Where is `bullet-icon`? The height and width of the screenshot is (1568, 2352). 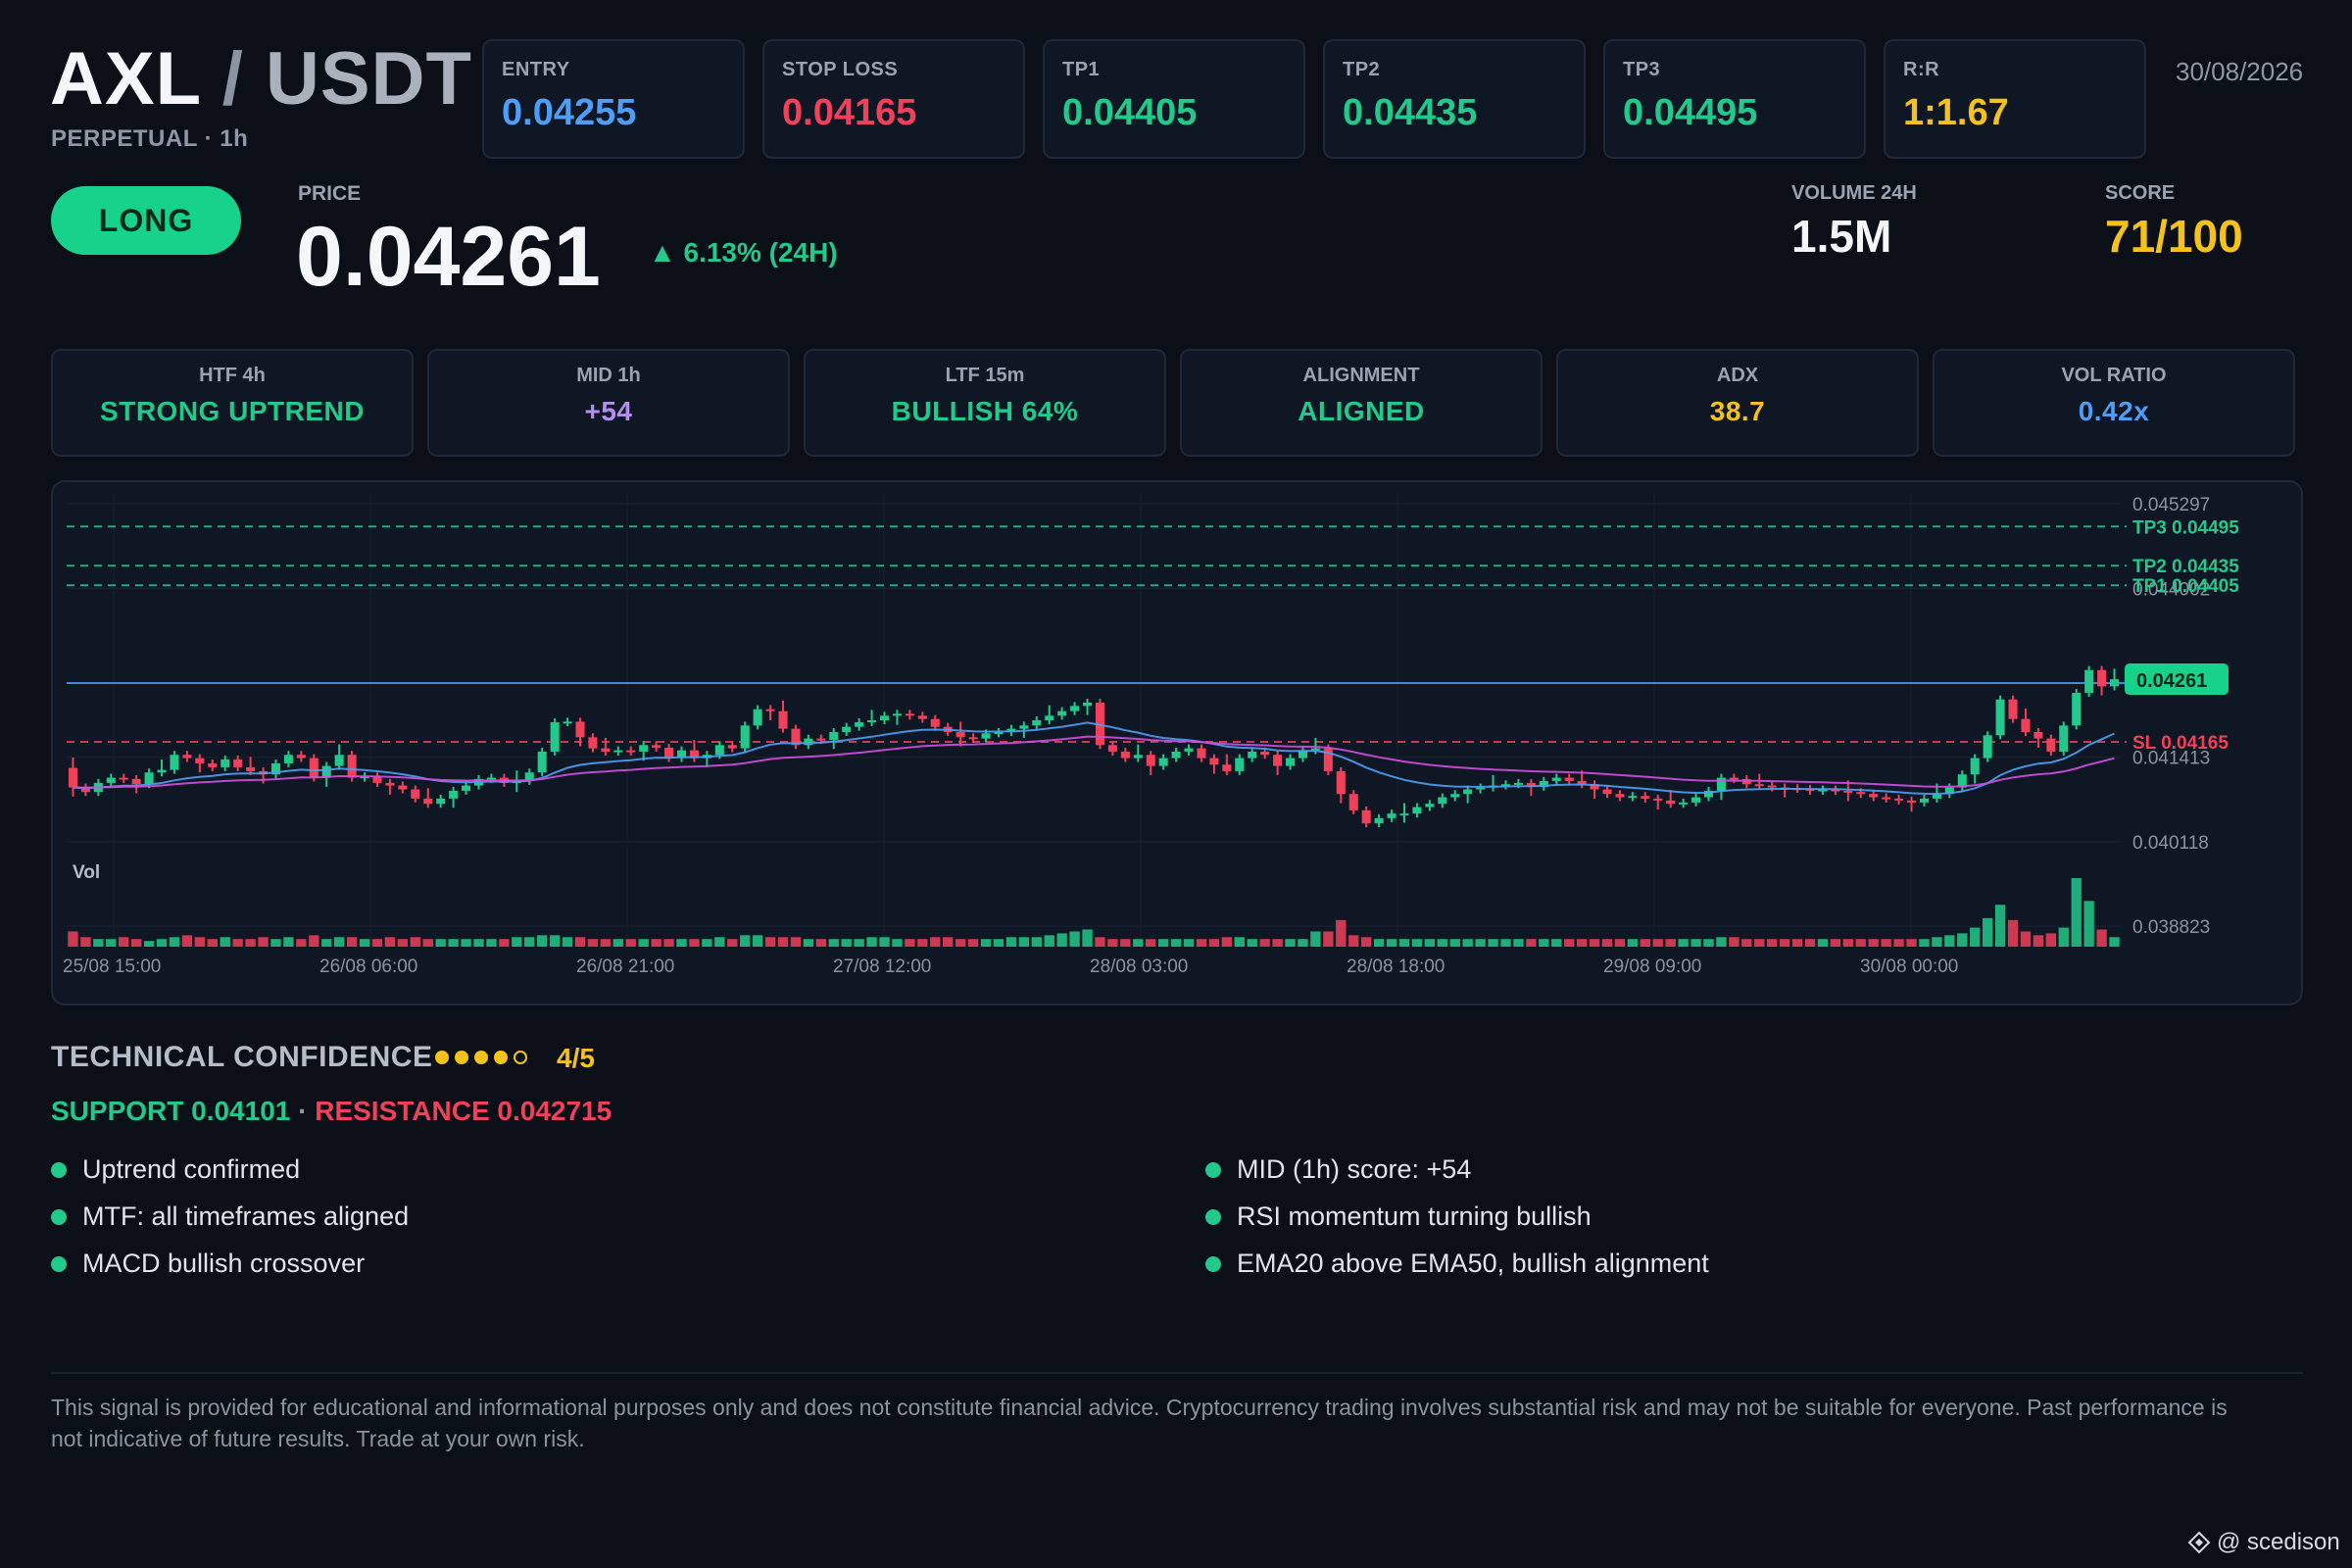
bullet-icon is located at coordinates (59, 1169).